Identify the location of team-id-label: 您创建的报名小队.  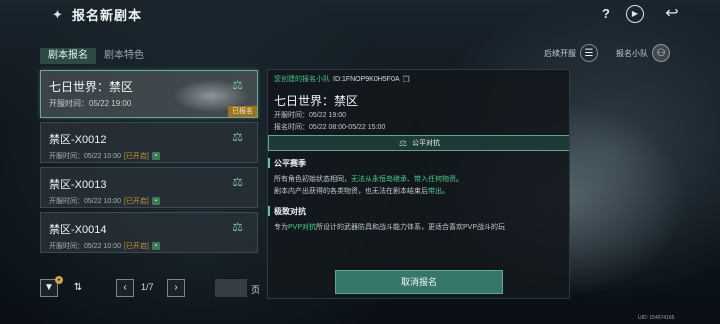
(302, 79).